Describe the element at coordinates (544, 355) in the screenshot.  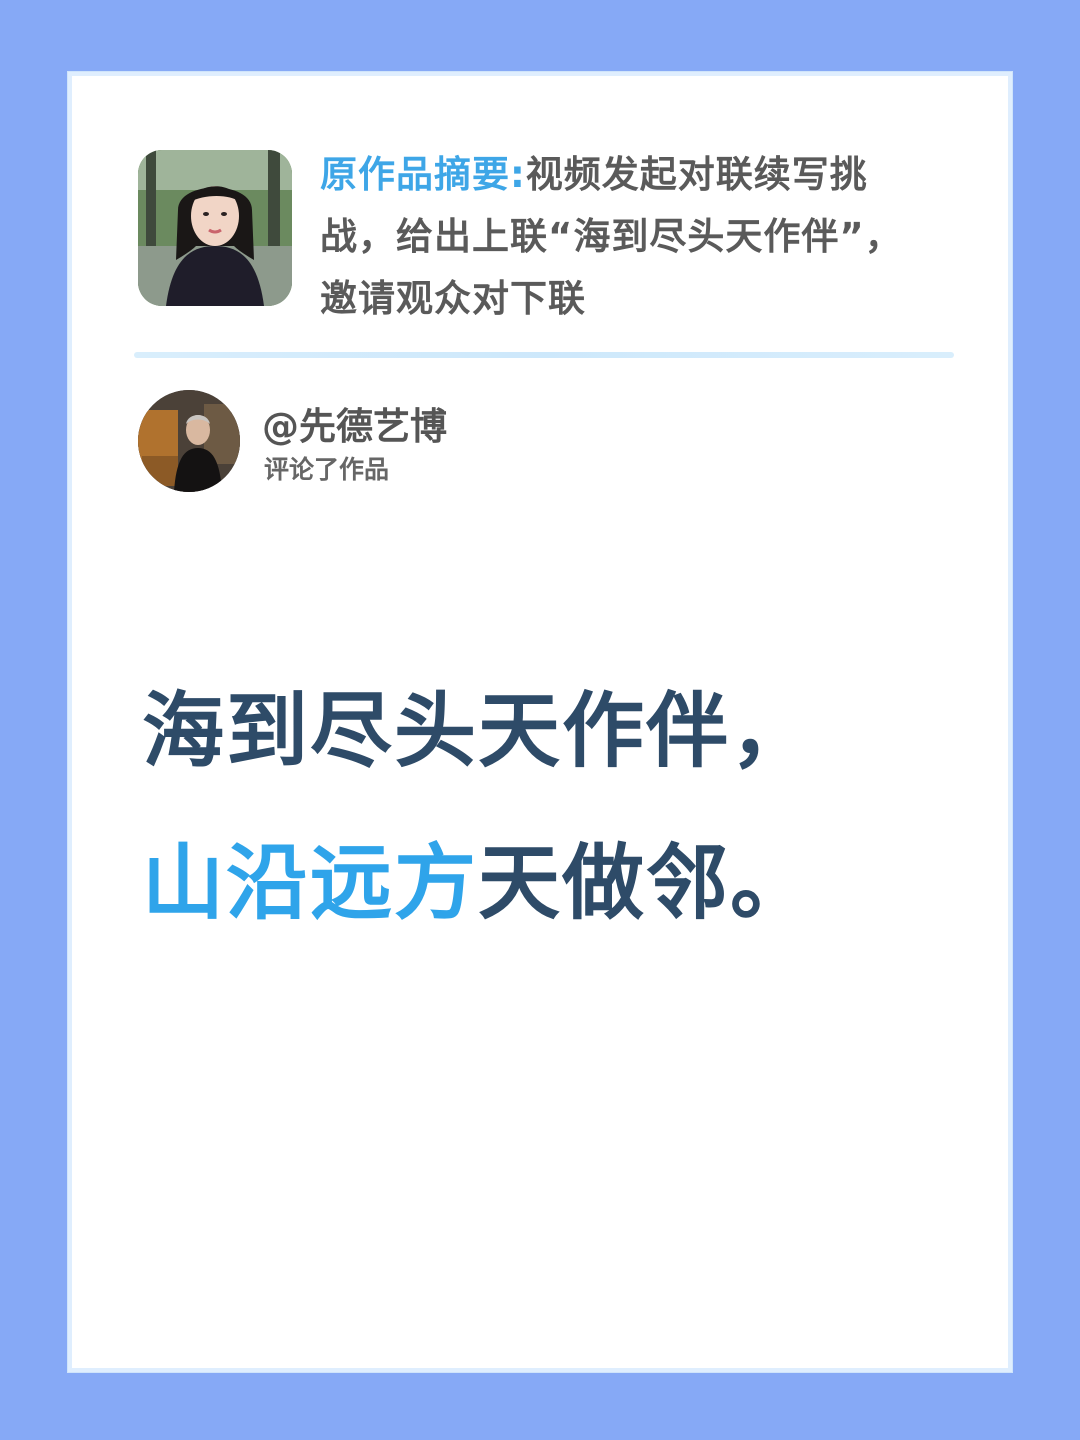
I see `divider` at that location.